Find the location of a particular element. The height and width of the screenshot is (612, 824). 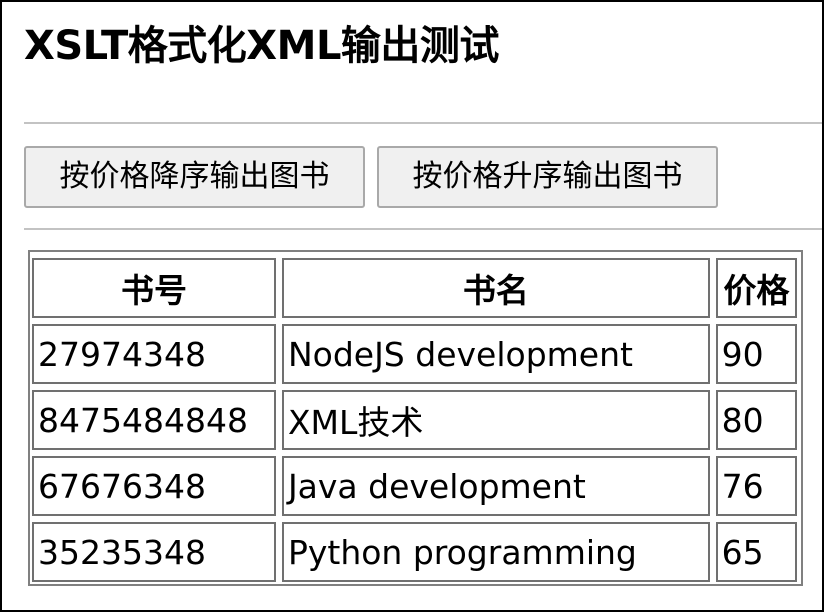

column-header-book-name: 书名 is located at coordinates (495, 288).